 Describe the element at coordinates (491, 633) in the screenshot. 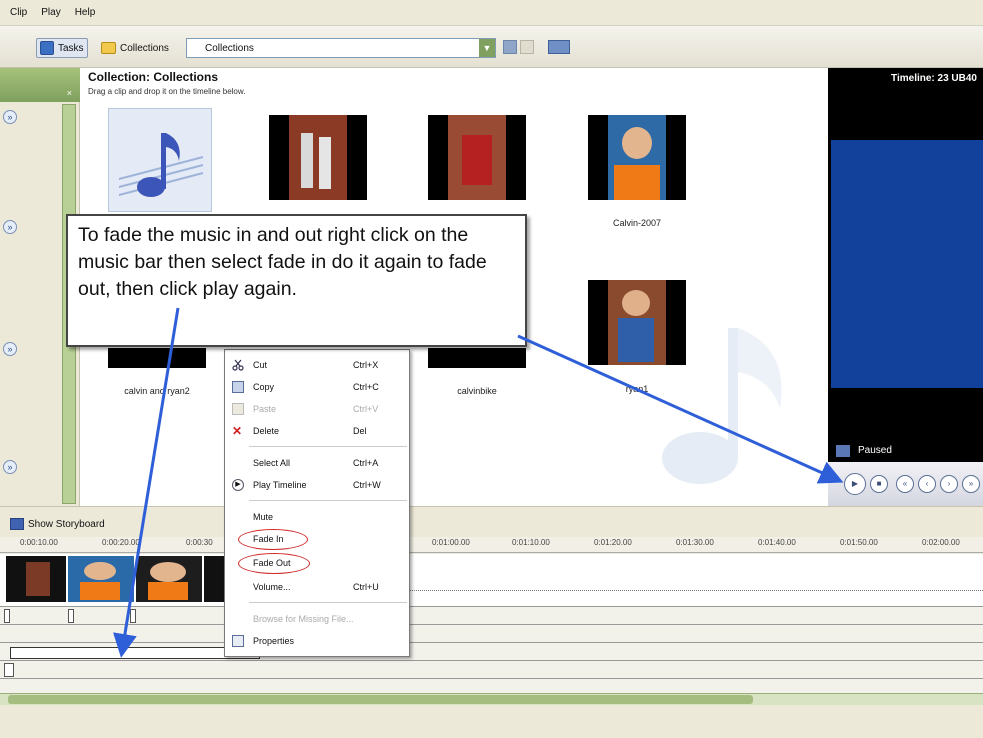

I see `audio-track` at that location.